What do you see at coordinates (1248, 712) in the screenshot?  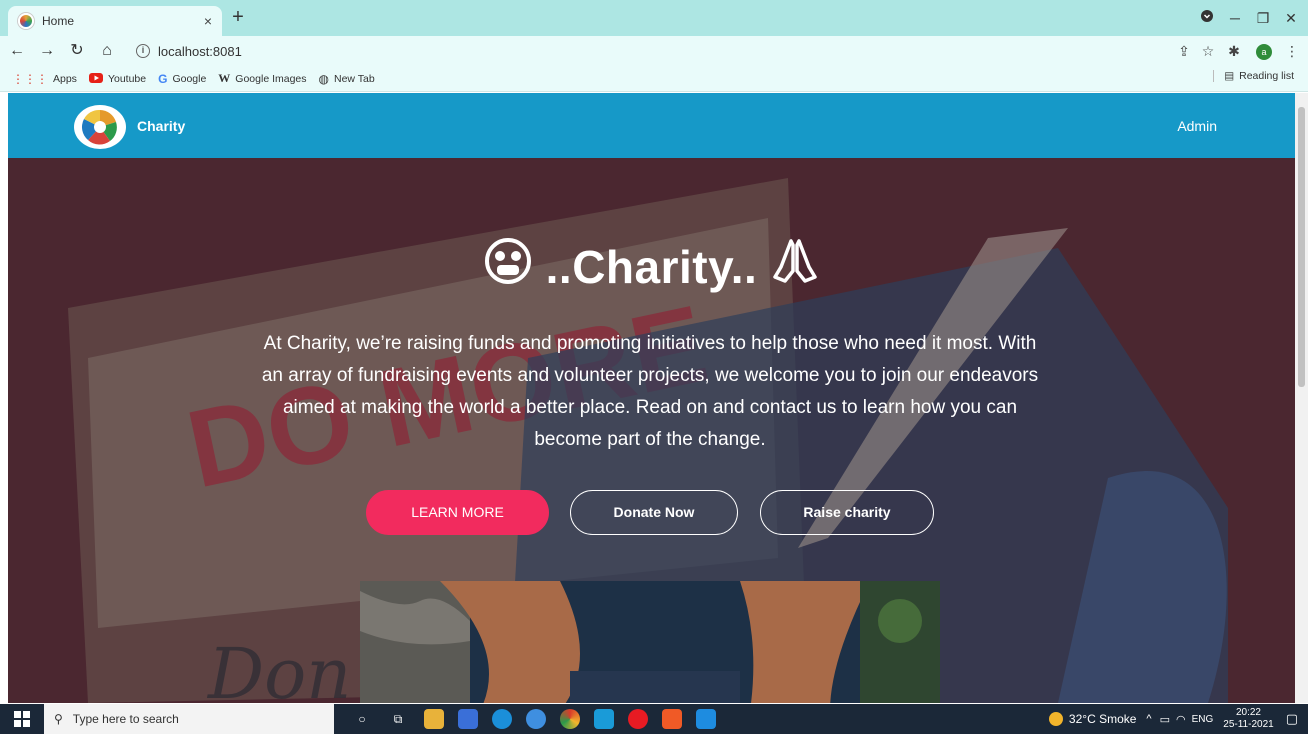 I see `clock-time: 20:22` at bounding box center [1248, 712].